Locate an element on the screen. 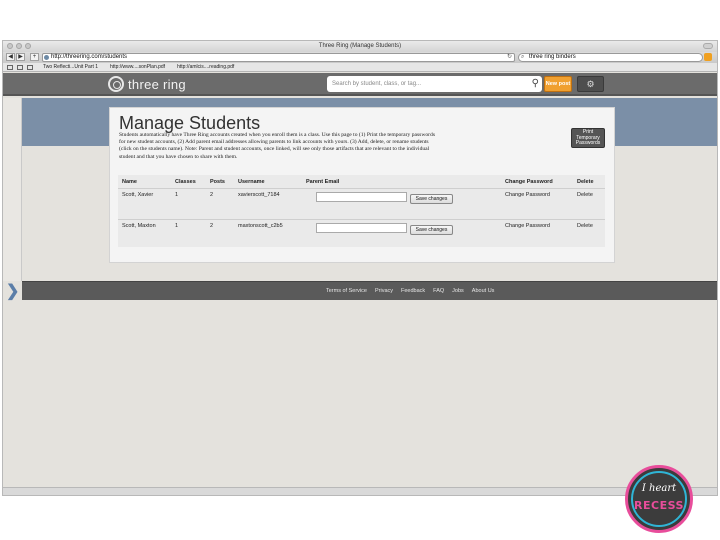 The width and height of the screenshot is (720, 540). title-bar: Three Ring (Manage Students) is located at coordinates (360, 46).